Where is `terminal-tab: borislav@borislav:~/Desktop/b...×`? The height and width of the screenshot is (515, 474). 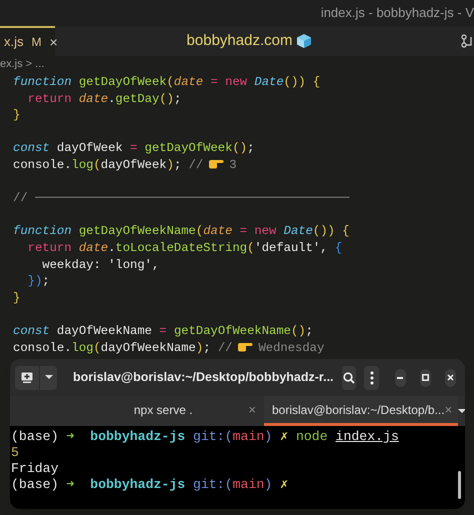
terminal-tab: borislav@borislav:~/Desktop/b...× is located at coordinates (361, 411).